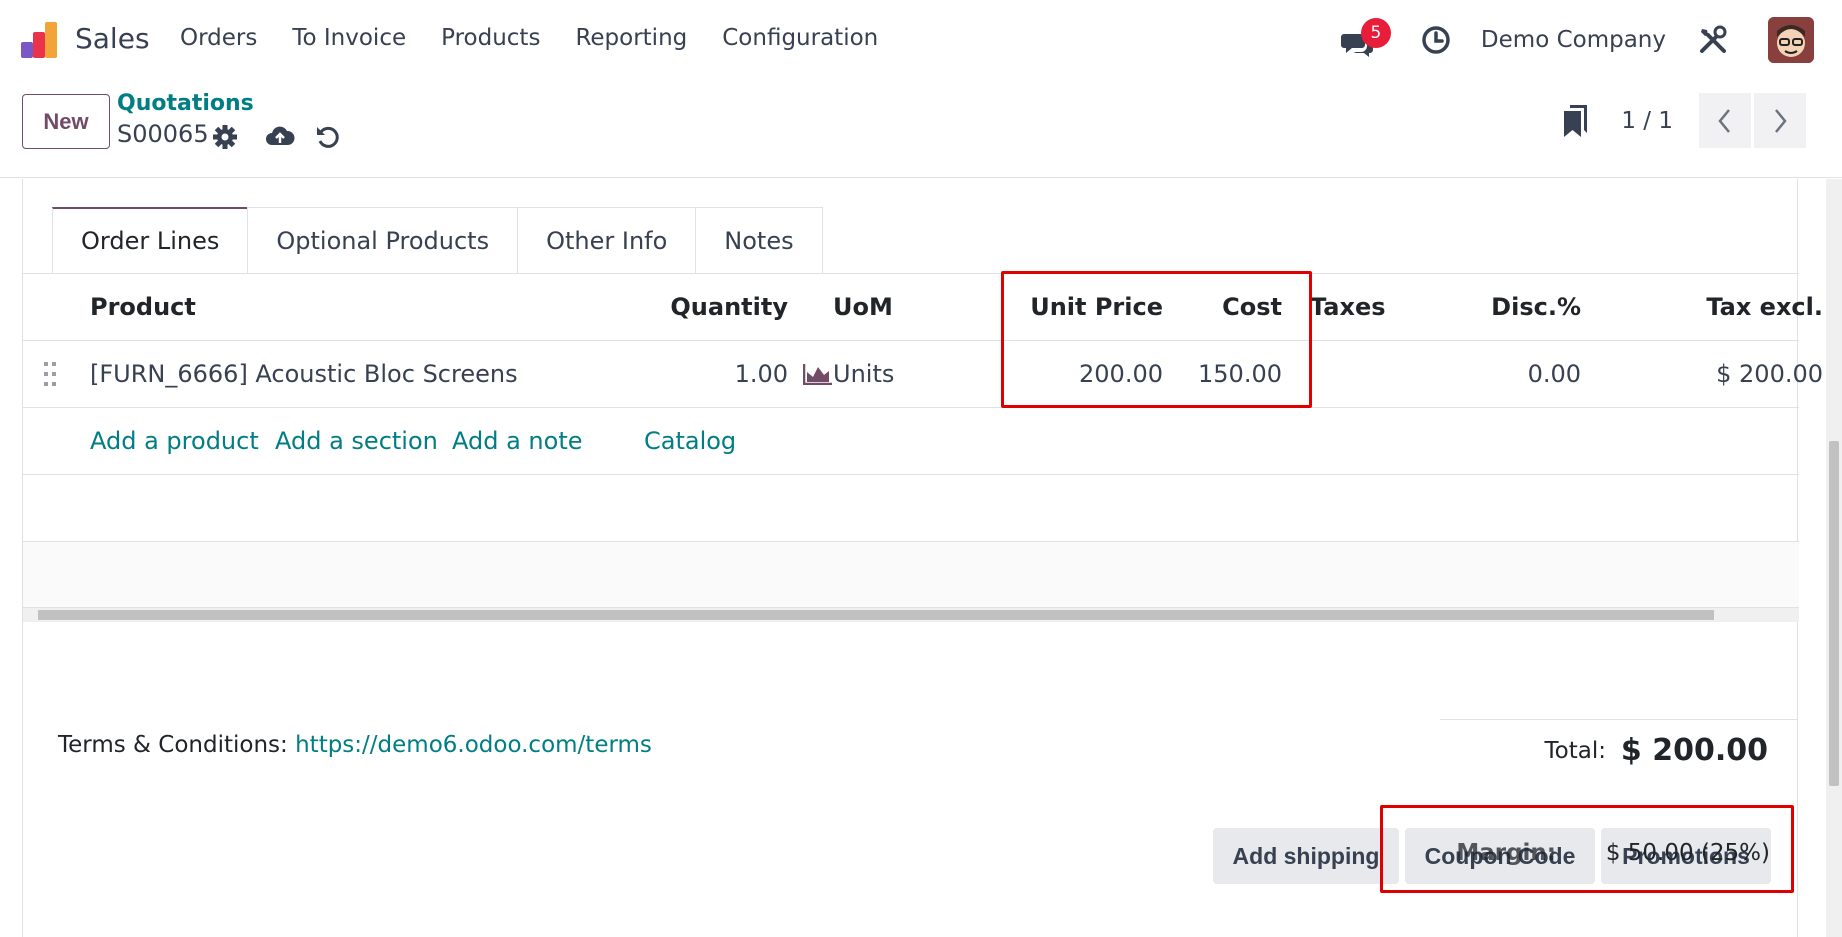  What do you see at coordinates (1573, 40) in the screenshot?
I see `company-switcher: Demo Company` at bounding box center [1573, 40].